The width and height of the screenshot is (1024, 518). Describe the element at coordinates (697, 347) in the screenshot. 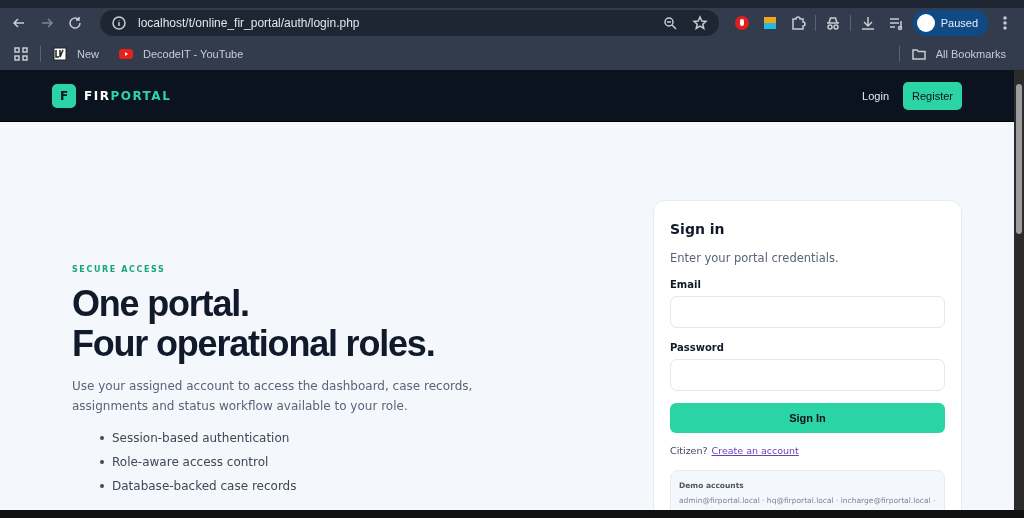

I see `field-label: Password` at that location.